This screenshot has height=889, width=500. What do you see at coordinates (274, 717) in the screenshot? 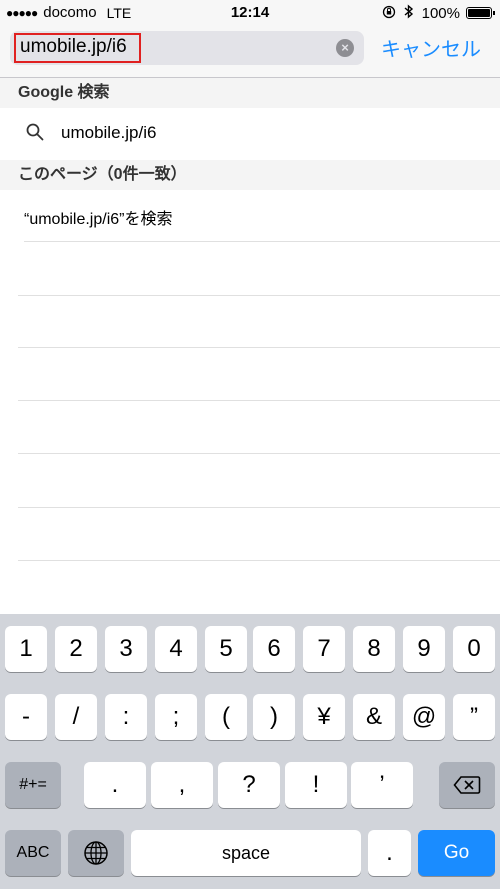
I see `key-close-paren: )` at bounding box center [274, 717].